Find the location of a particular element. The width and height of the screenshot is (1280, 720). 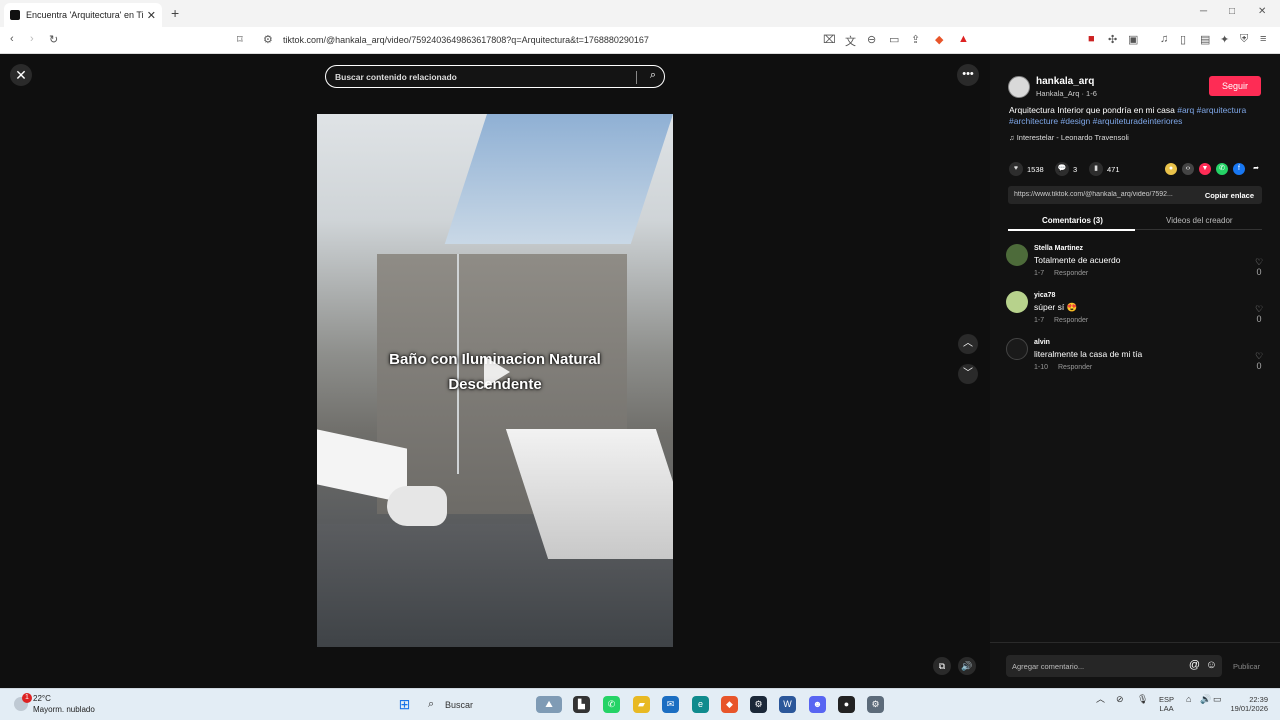

close-video-button: ✕ is located at coordinates (21, 75).